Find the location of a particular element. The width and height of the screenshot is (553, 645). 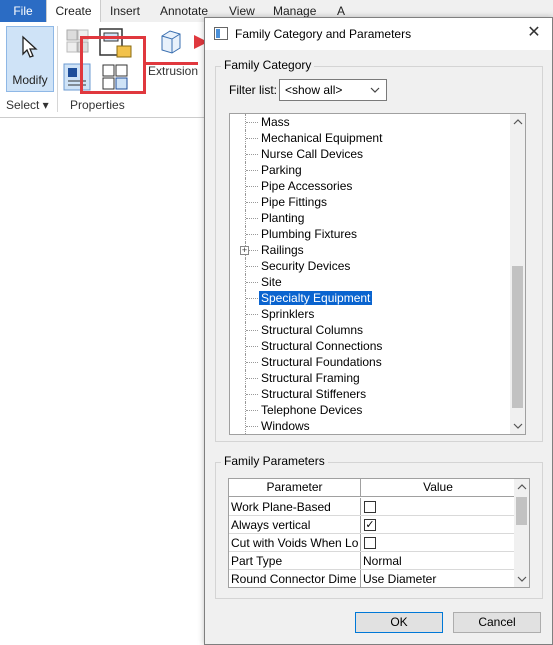

category-item: Structural Framing is located at coordinates (370, 378).